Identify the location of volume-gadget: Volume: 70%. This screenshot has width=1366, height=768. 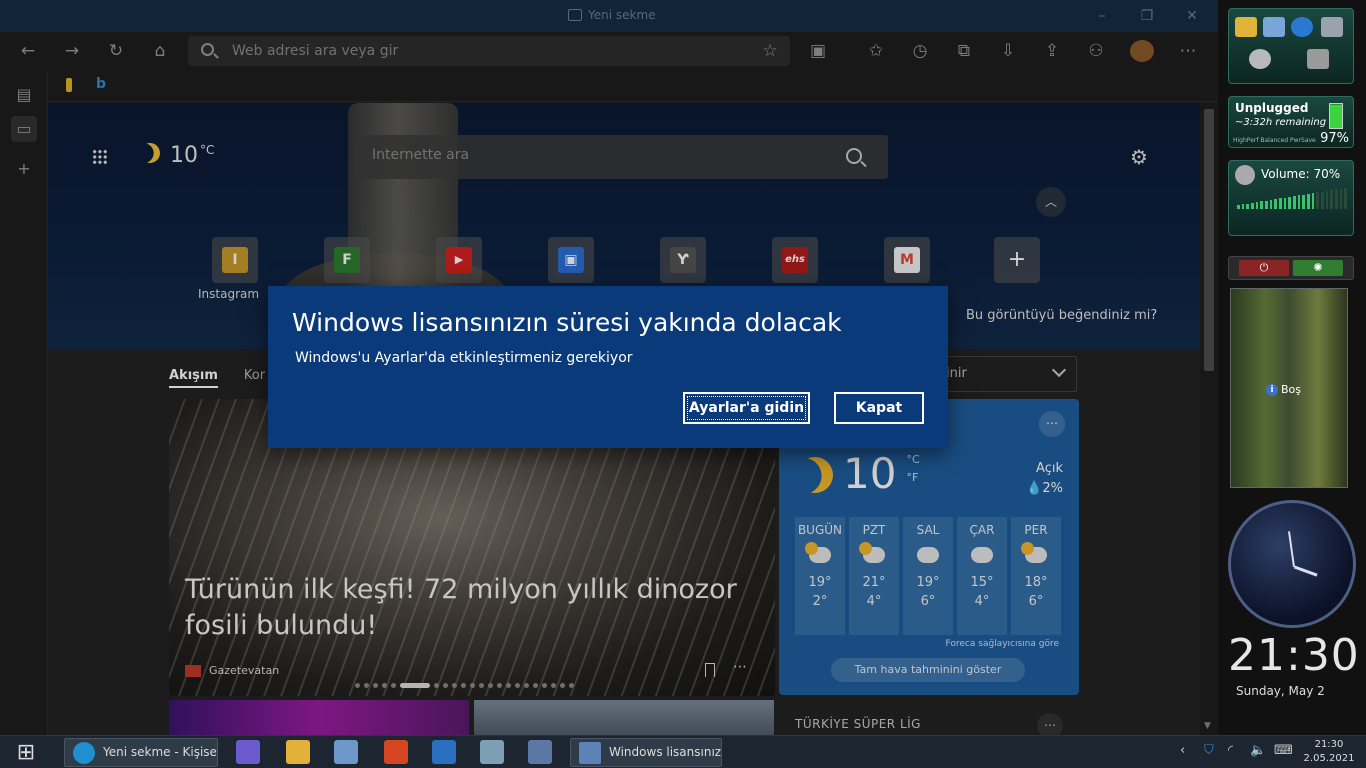
(1291, 198).